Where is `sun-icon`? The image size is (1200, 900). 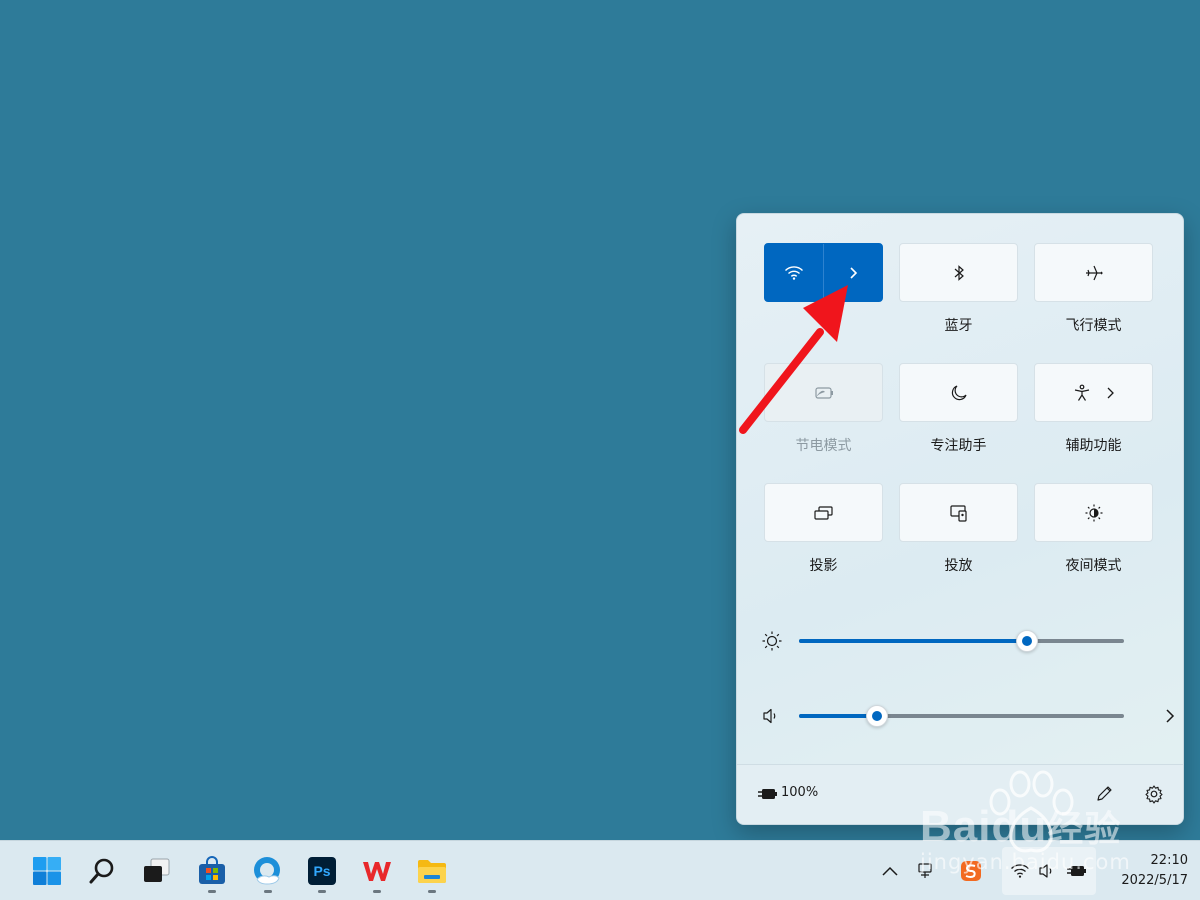 sun-icon is located at coordinates (772, 641).